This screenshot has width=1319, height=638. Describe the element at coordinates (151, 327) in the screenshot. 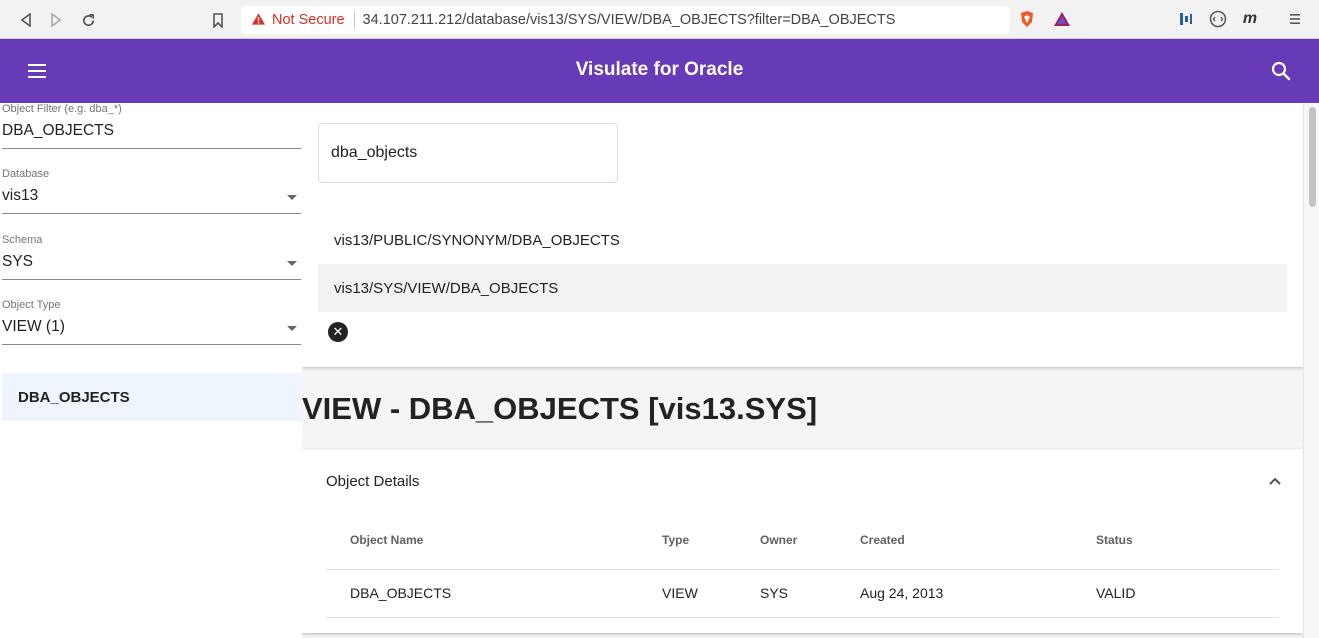

I see `object-type-value: VIEW (1)` at that location.